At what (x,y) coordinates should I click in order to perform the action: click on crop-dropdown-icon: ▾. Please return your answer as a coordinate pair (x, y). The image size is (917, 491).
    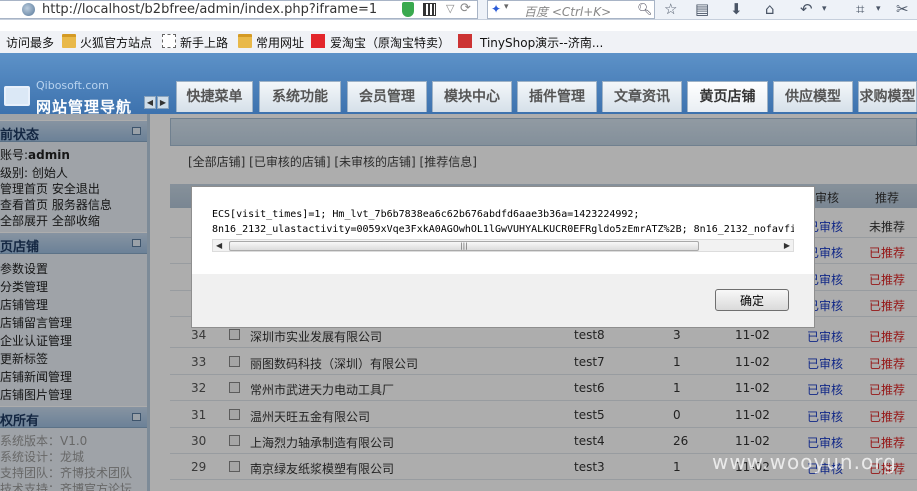
    Looking at the image, I should click on (878, 9).